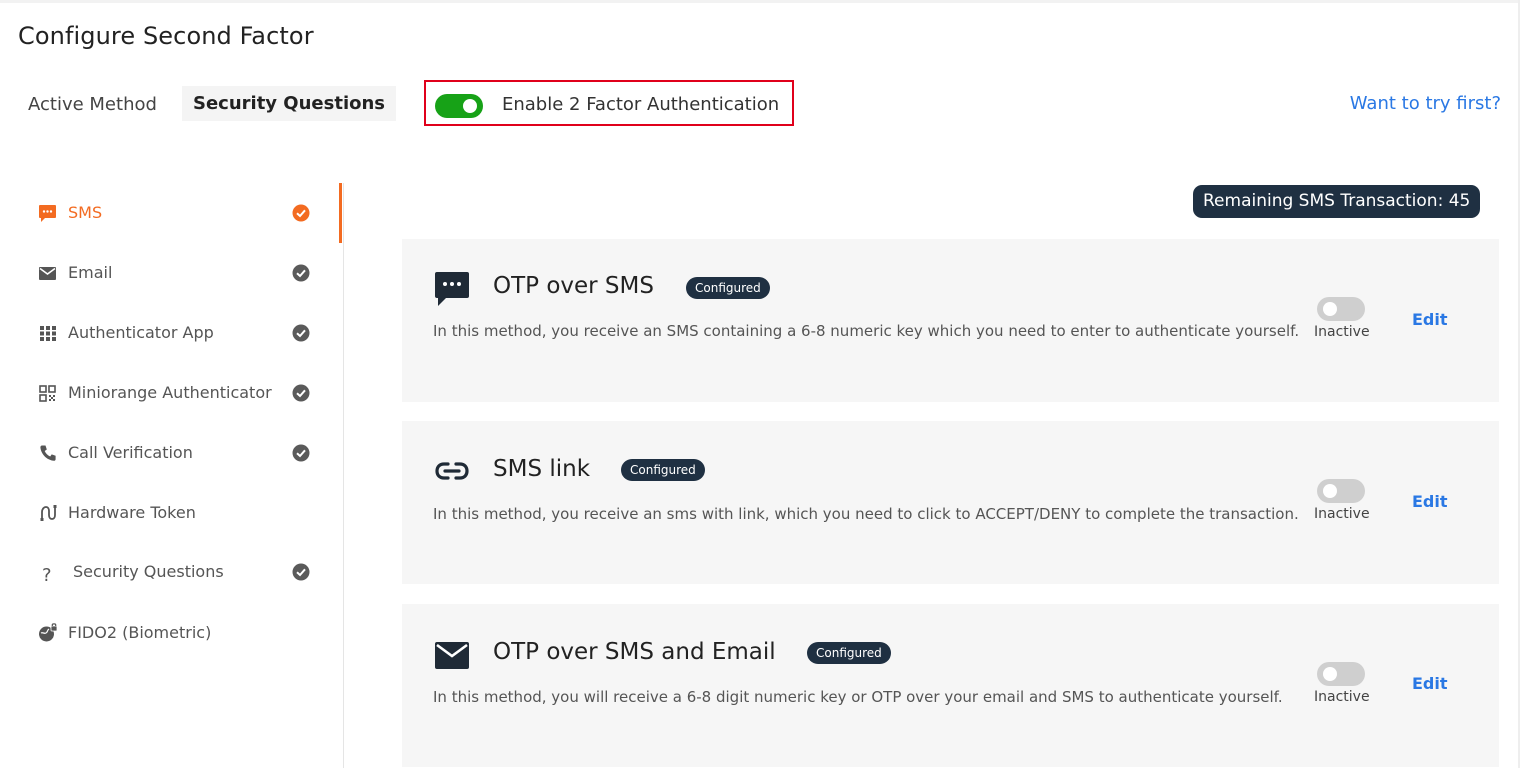  I want to click on remaining-sms-badge: Remaining SMS Transaction: 45, so click(1337, 201).